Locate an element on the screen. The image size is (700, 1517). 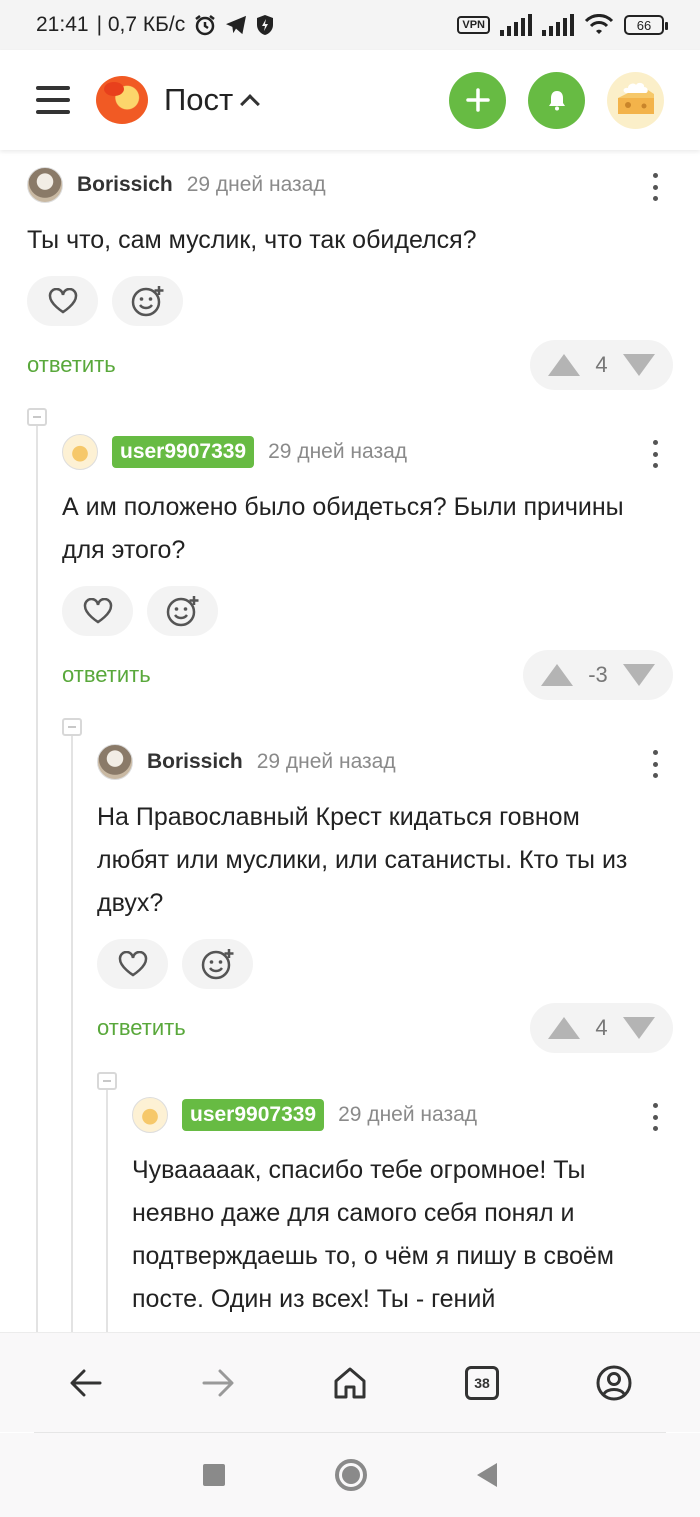
signal-icon is located at coordinates (516, 25).